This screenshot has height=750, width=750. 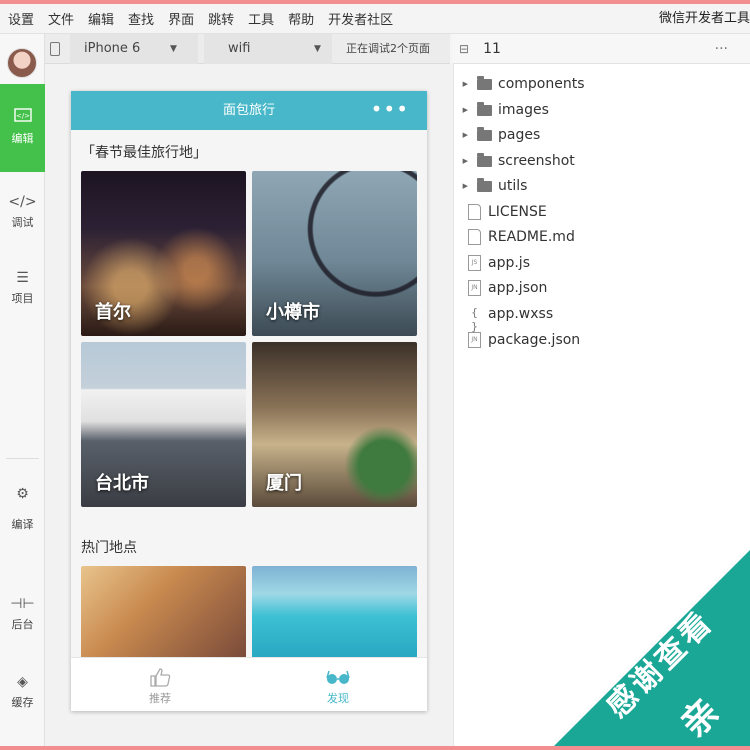 I want to click on phone-nav-title: 面包旅行, so click(x=248, y=110).